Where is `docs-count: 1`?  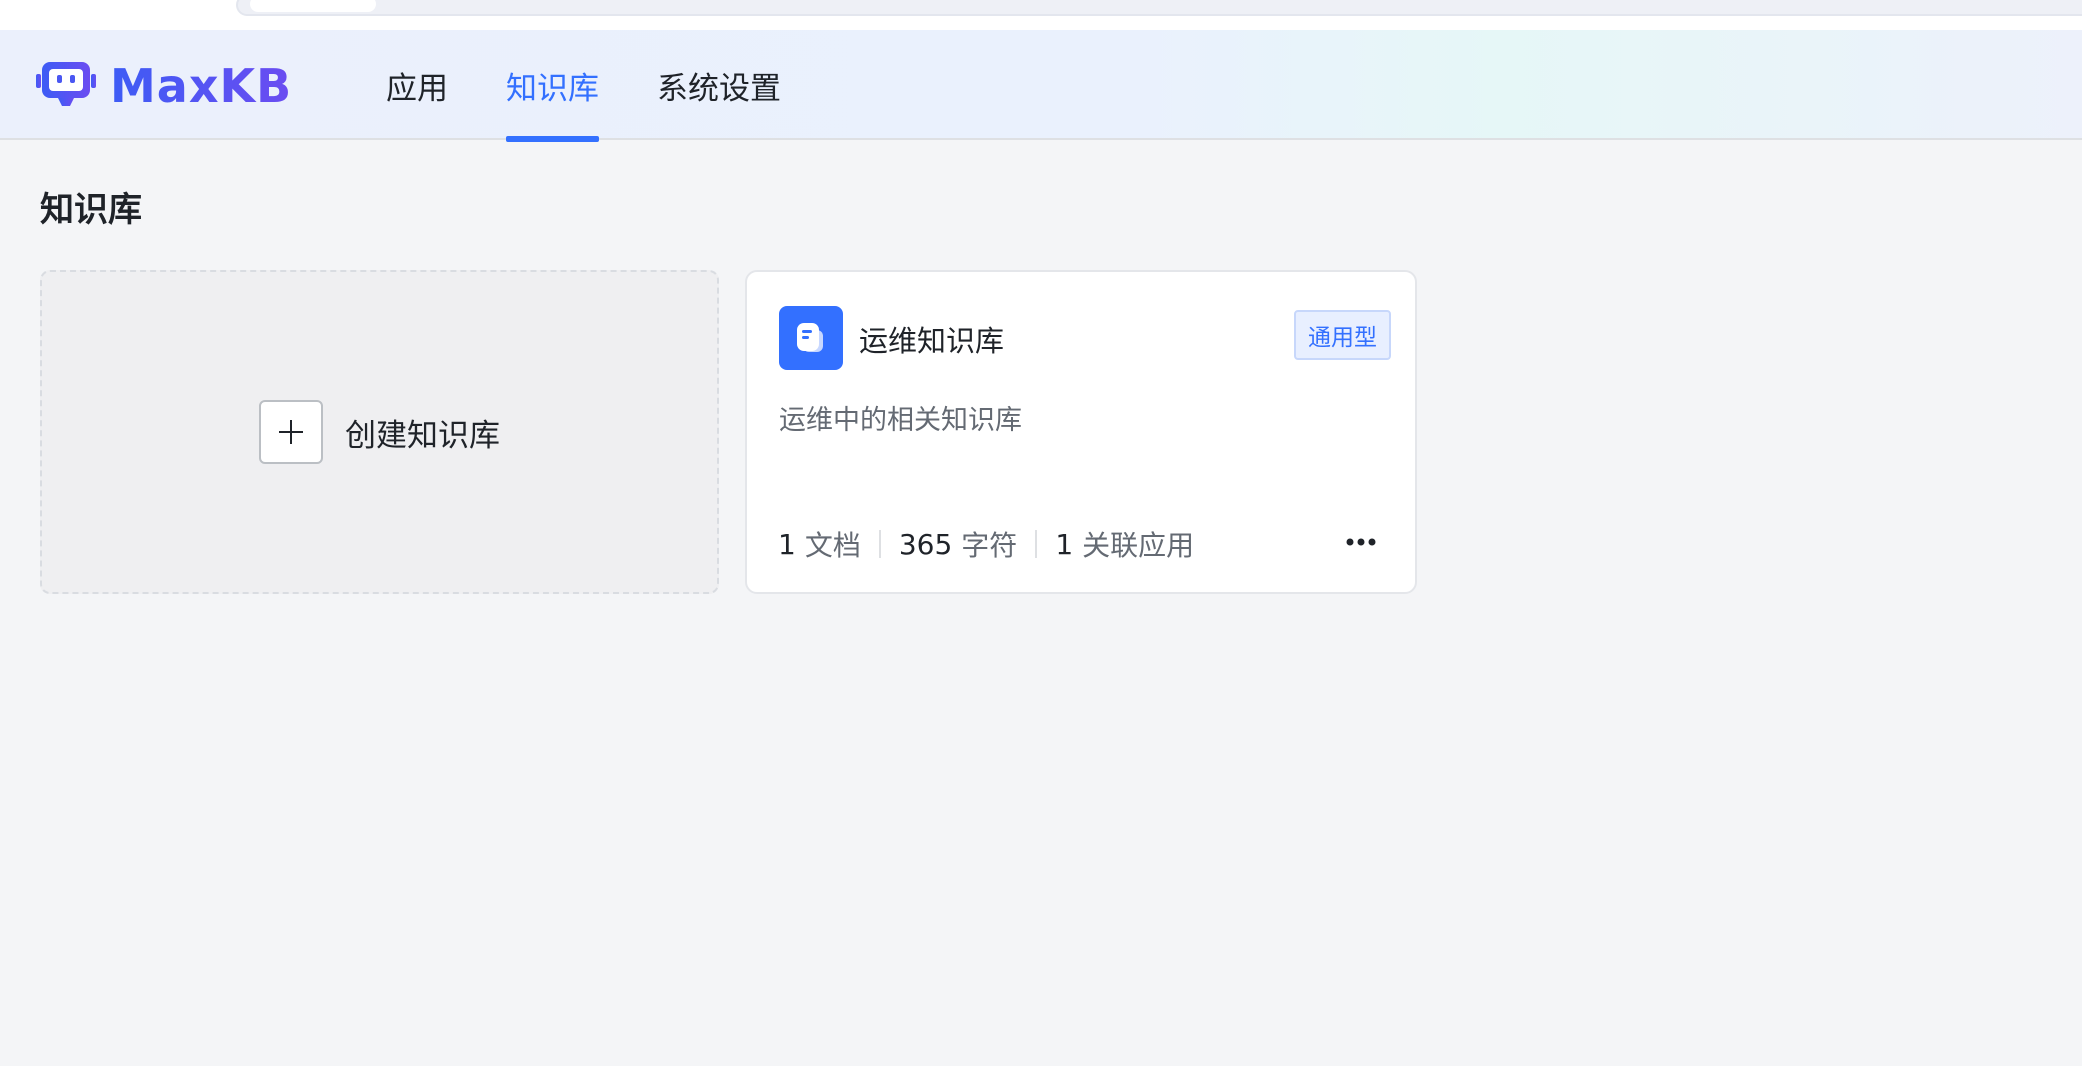 docs-count: 1 is located at coordinates (787, 544).